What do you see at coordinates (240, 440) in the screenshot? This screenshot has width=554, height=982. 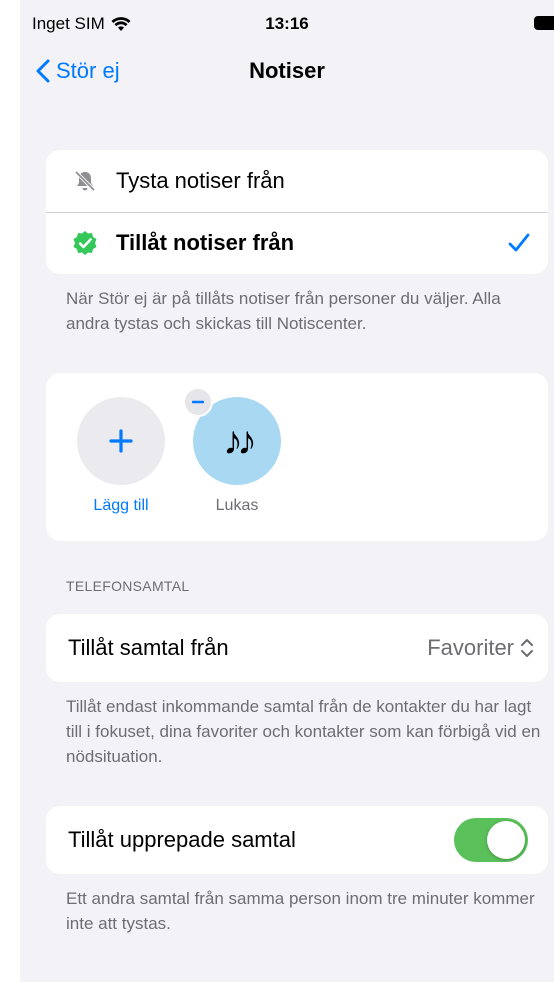 I see `avatar-glyph: ♪♪` at bounding box center [240, 440].